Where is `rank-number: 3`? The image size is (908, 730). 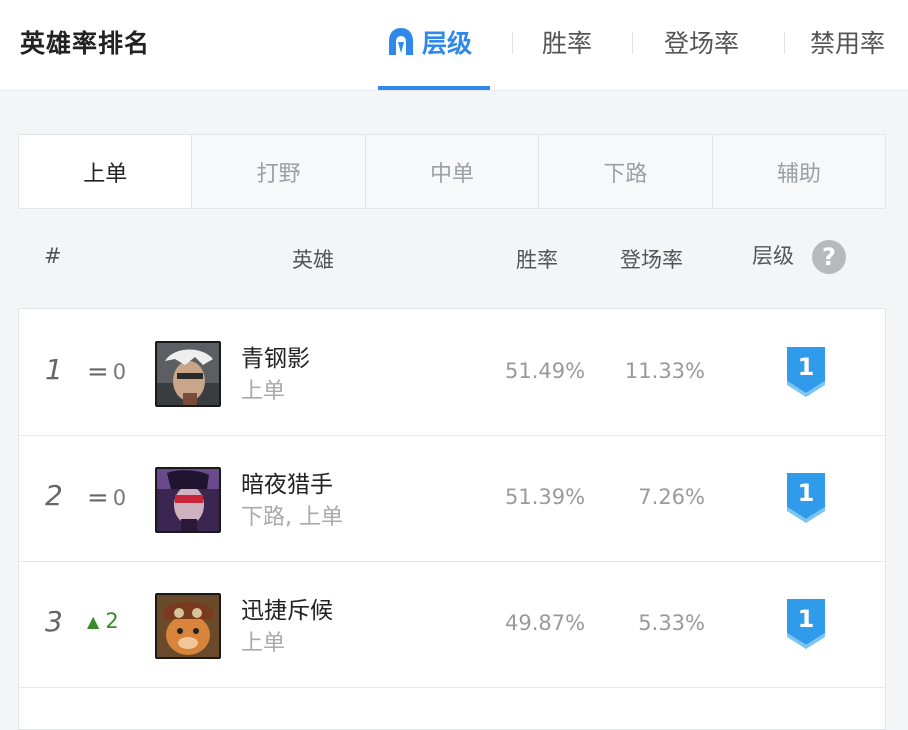 rank-number: 3 is located at coordinates (54, 621).